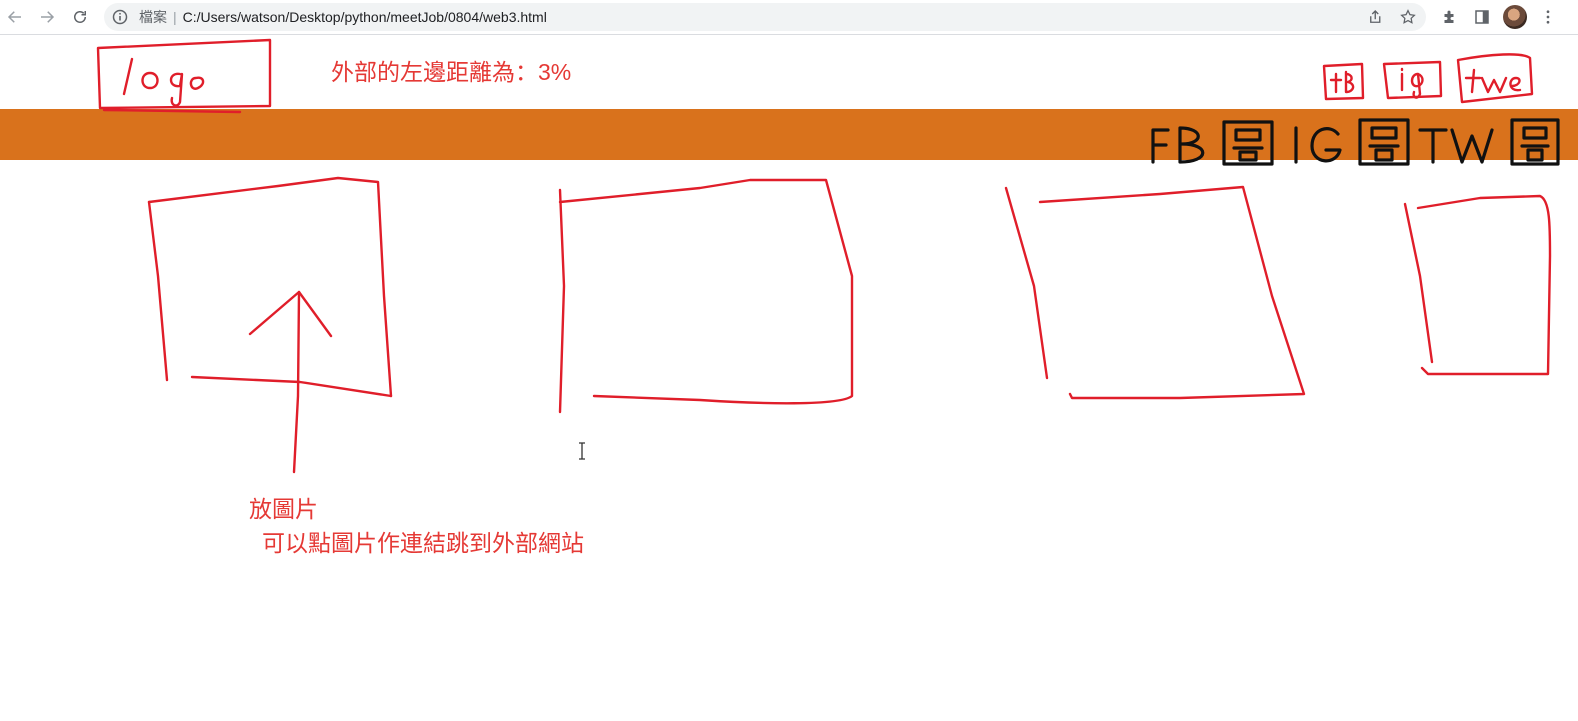 Image resolution: width=1578 pixels, height=721 pixels. I want to click on more-vertical-icon, so click(1548, 17).